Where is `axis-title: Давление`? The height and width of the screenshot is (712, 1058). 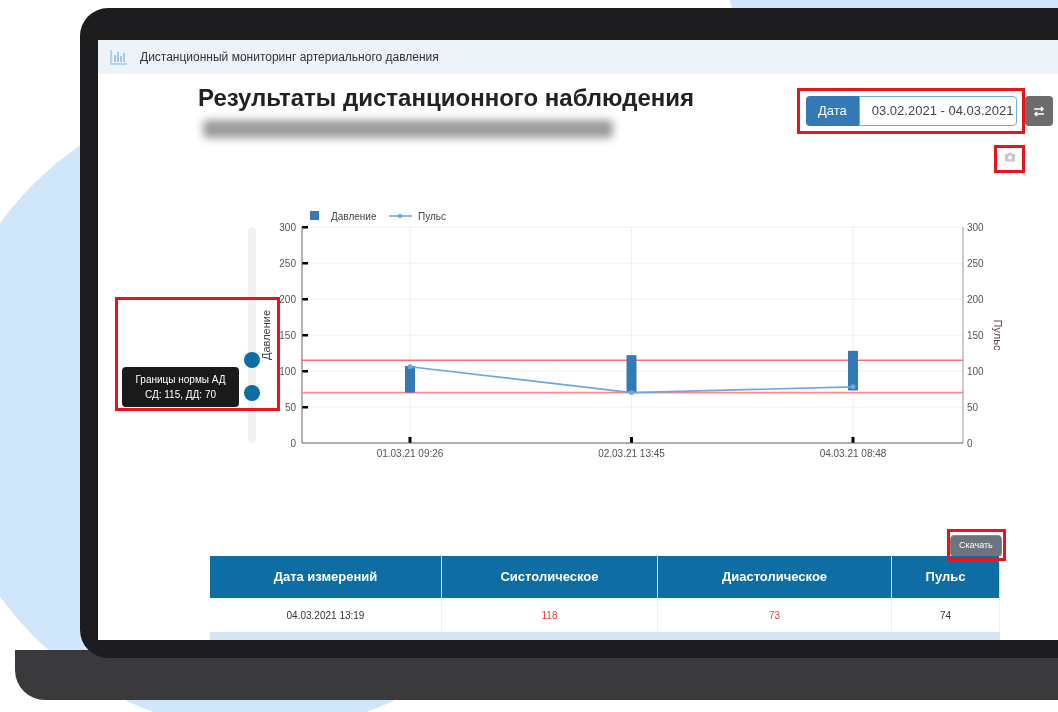 axis-title: Давление is located at coordinates (266, 335).